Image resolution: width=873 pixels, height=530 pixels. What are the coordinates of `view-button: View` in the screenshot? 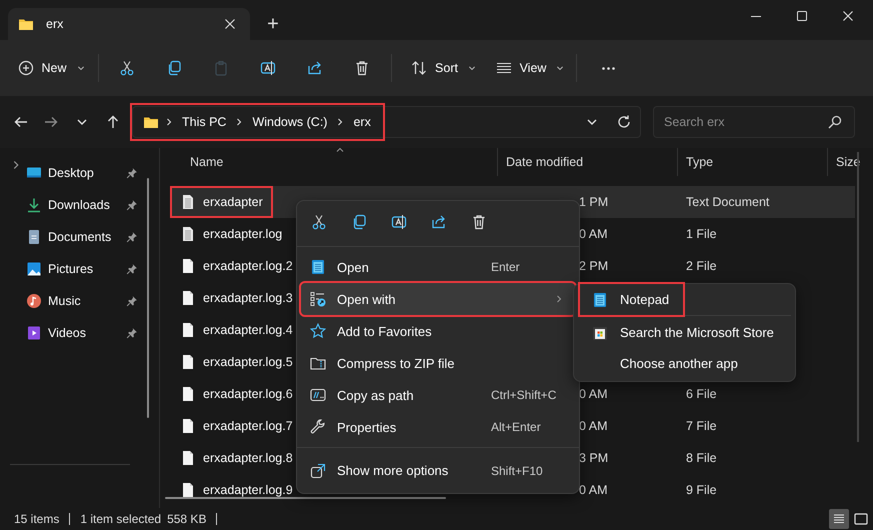 It's located at (531, 68).